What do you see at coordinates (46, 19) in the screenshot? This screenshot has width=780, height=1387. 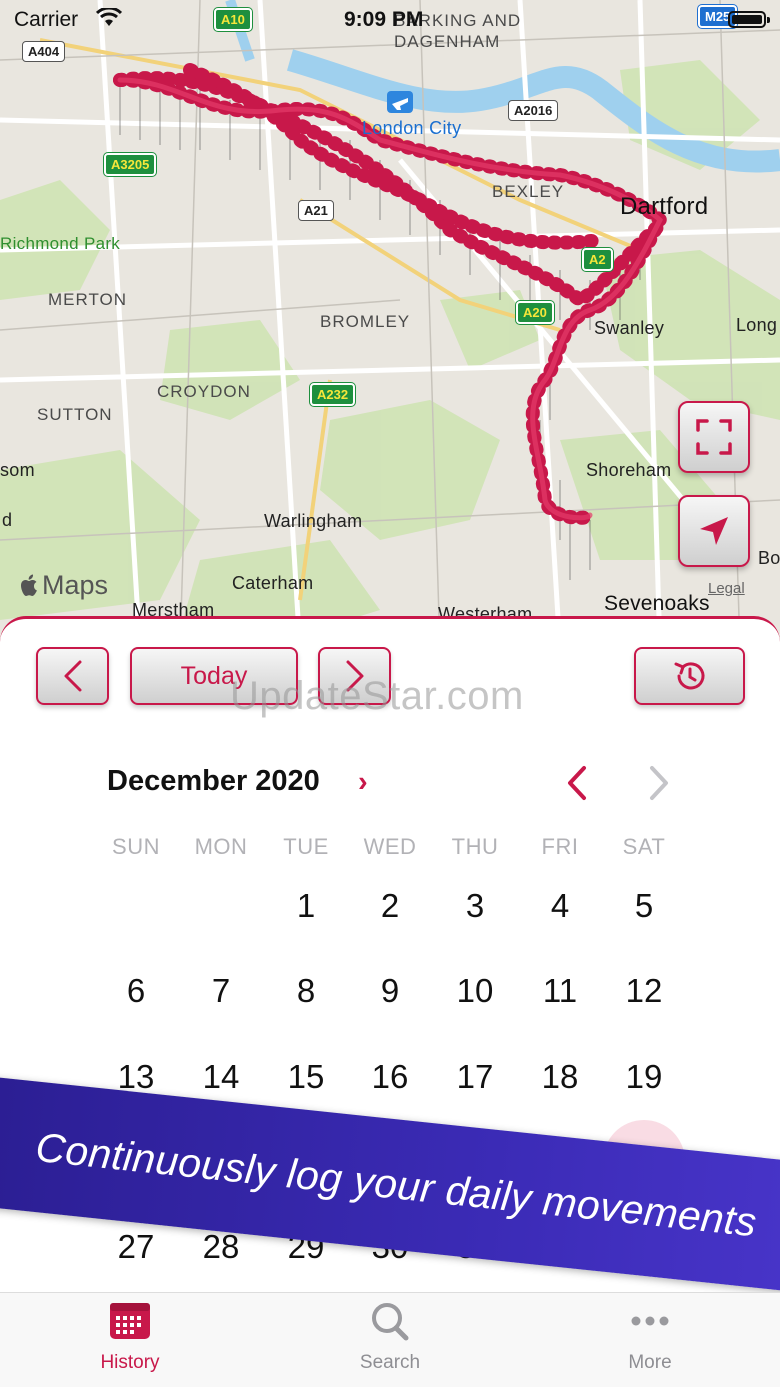 I see `carrier-label: Carrier` at bounding box center [46, 19].